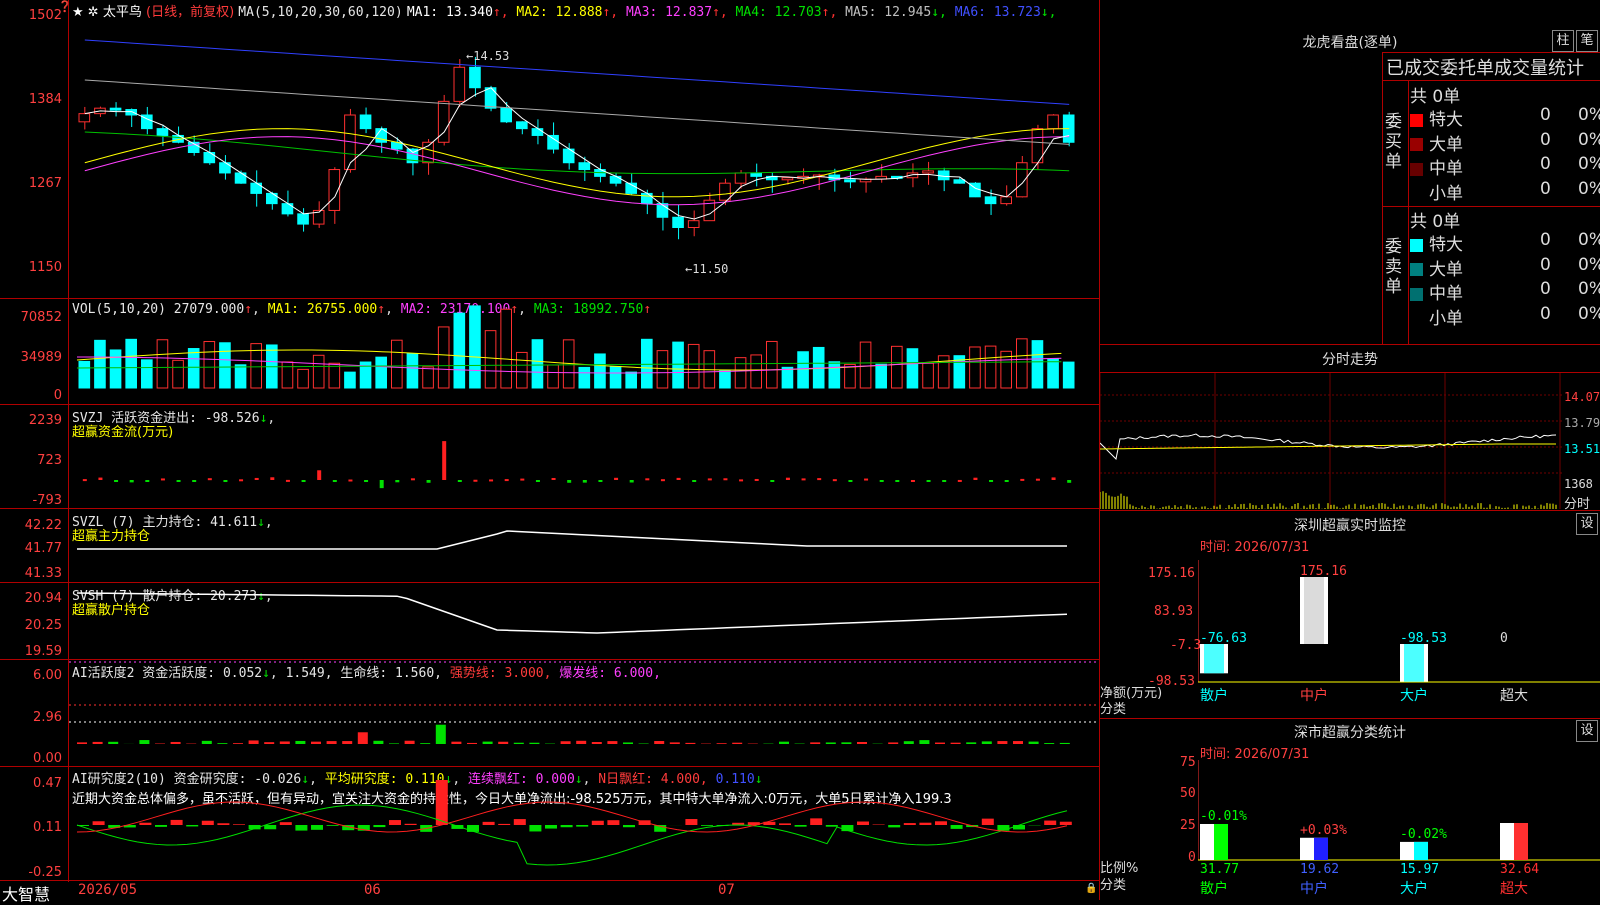 This screenshot has width=1600, height=905. I want to click on svzj-chart, so click(584, 456).